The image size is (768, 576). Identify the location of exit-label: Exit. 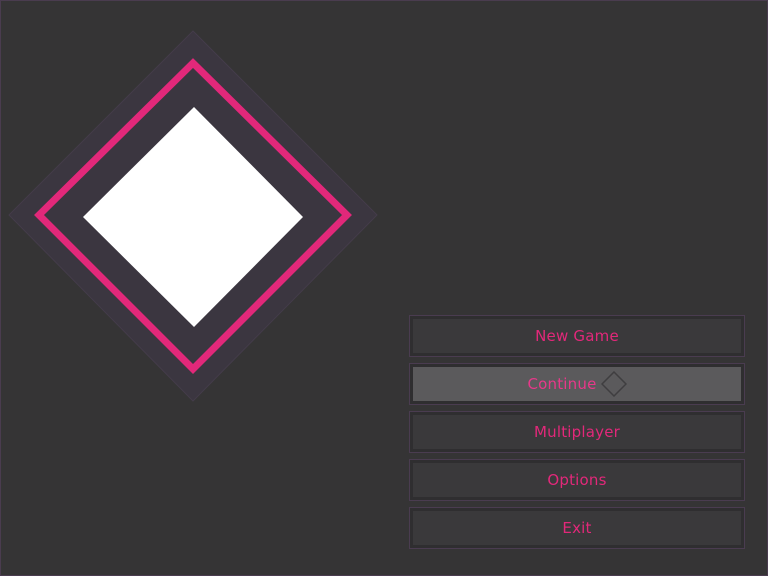
(577, 528).